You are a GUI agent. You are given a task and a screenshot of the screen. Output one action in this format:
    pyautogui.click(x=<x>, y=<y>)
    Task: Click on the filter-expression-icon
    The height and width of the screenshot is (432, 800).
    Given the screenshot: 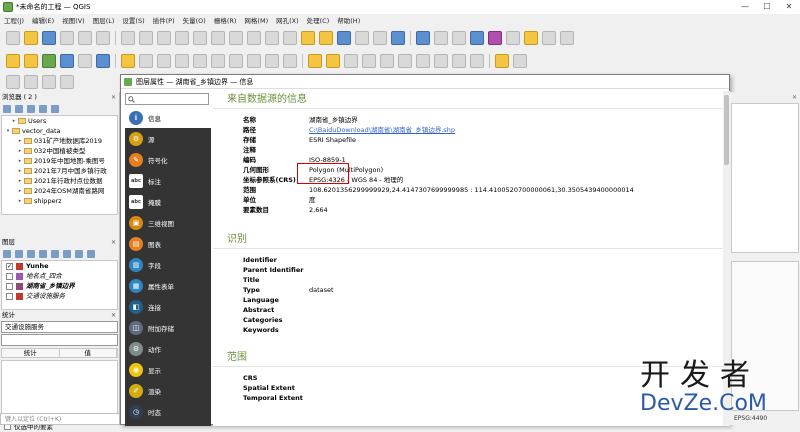 What is the action you would take?
    pyautogui.click(x=55, y=254)
    